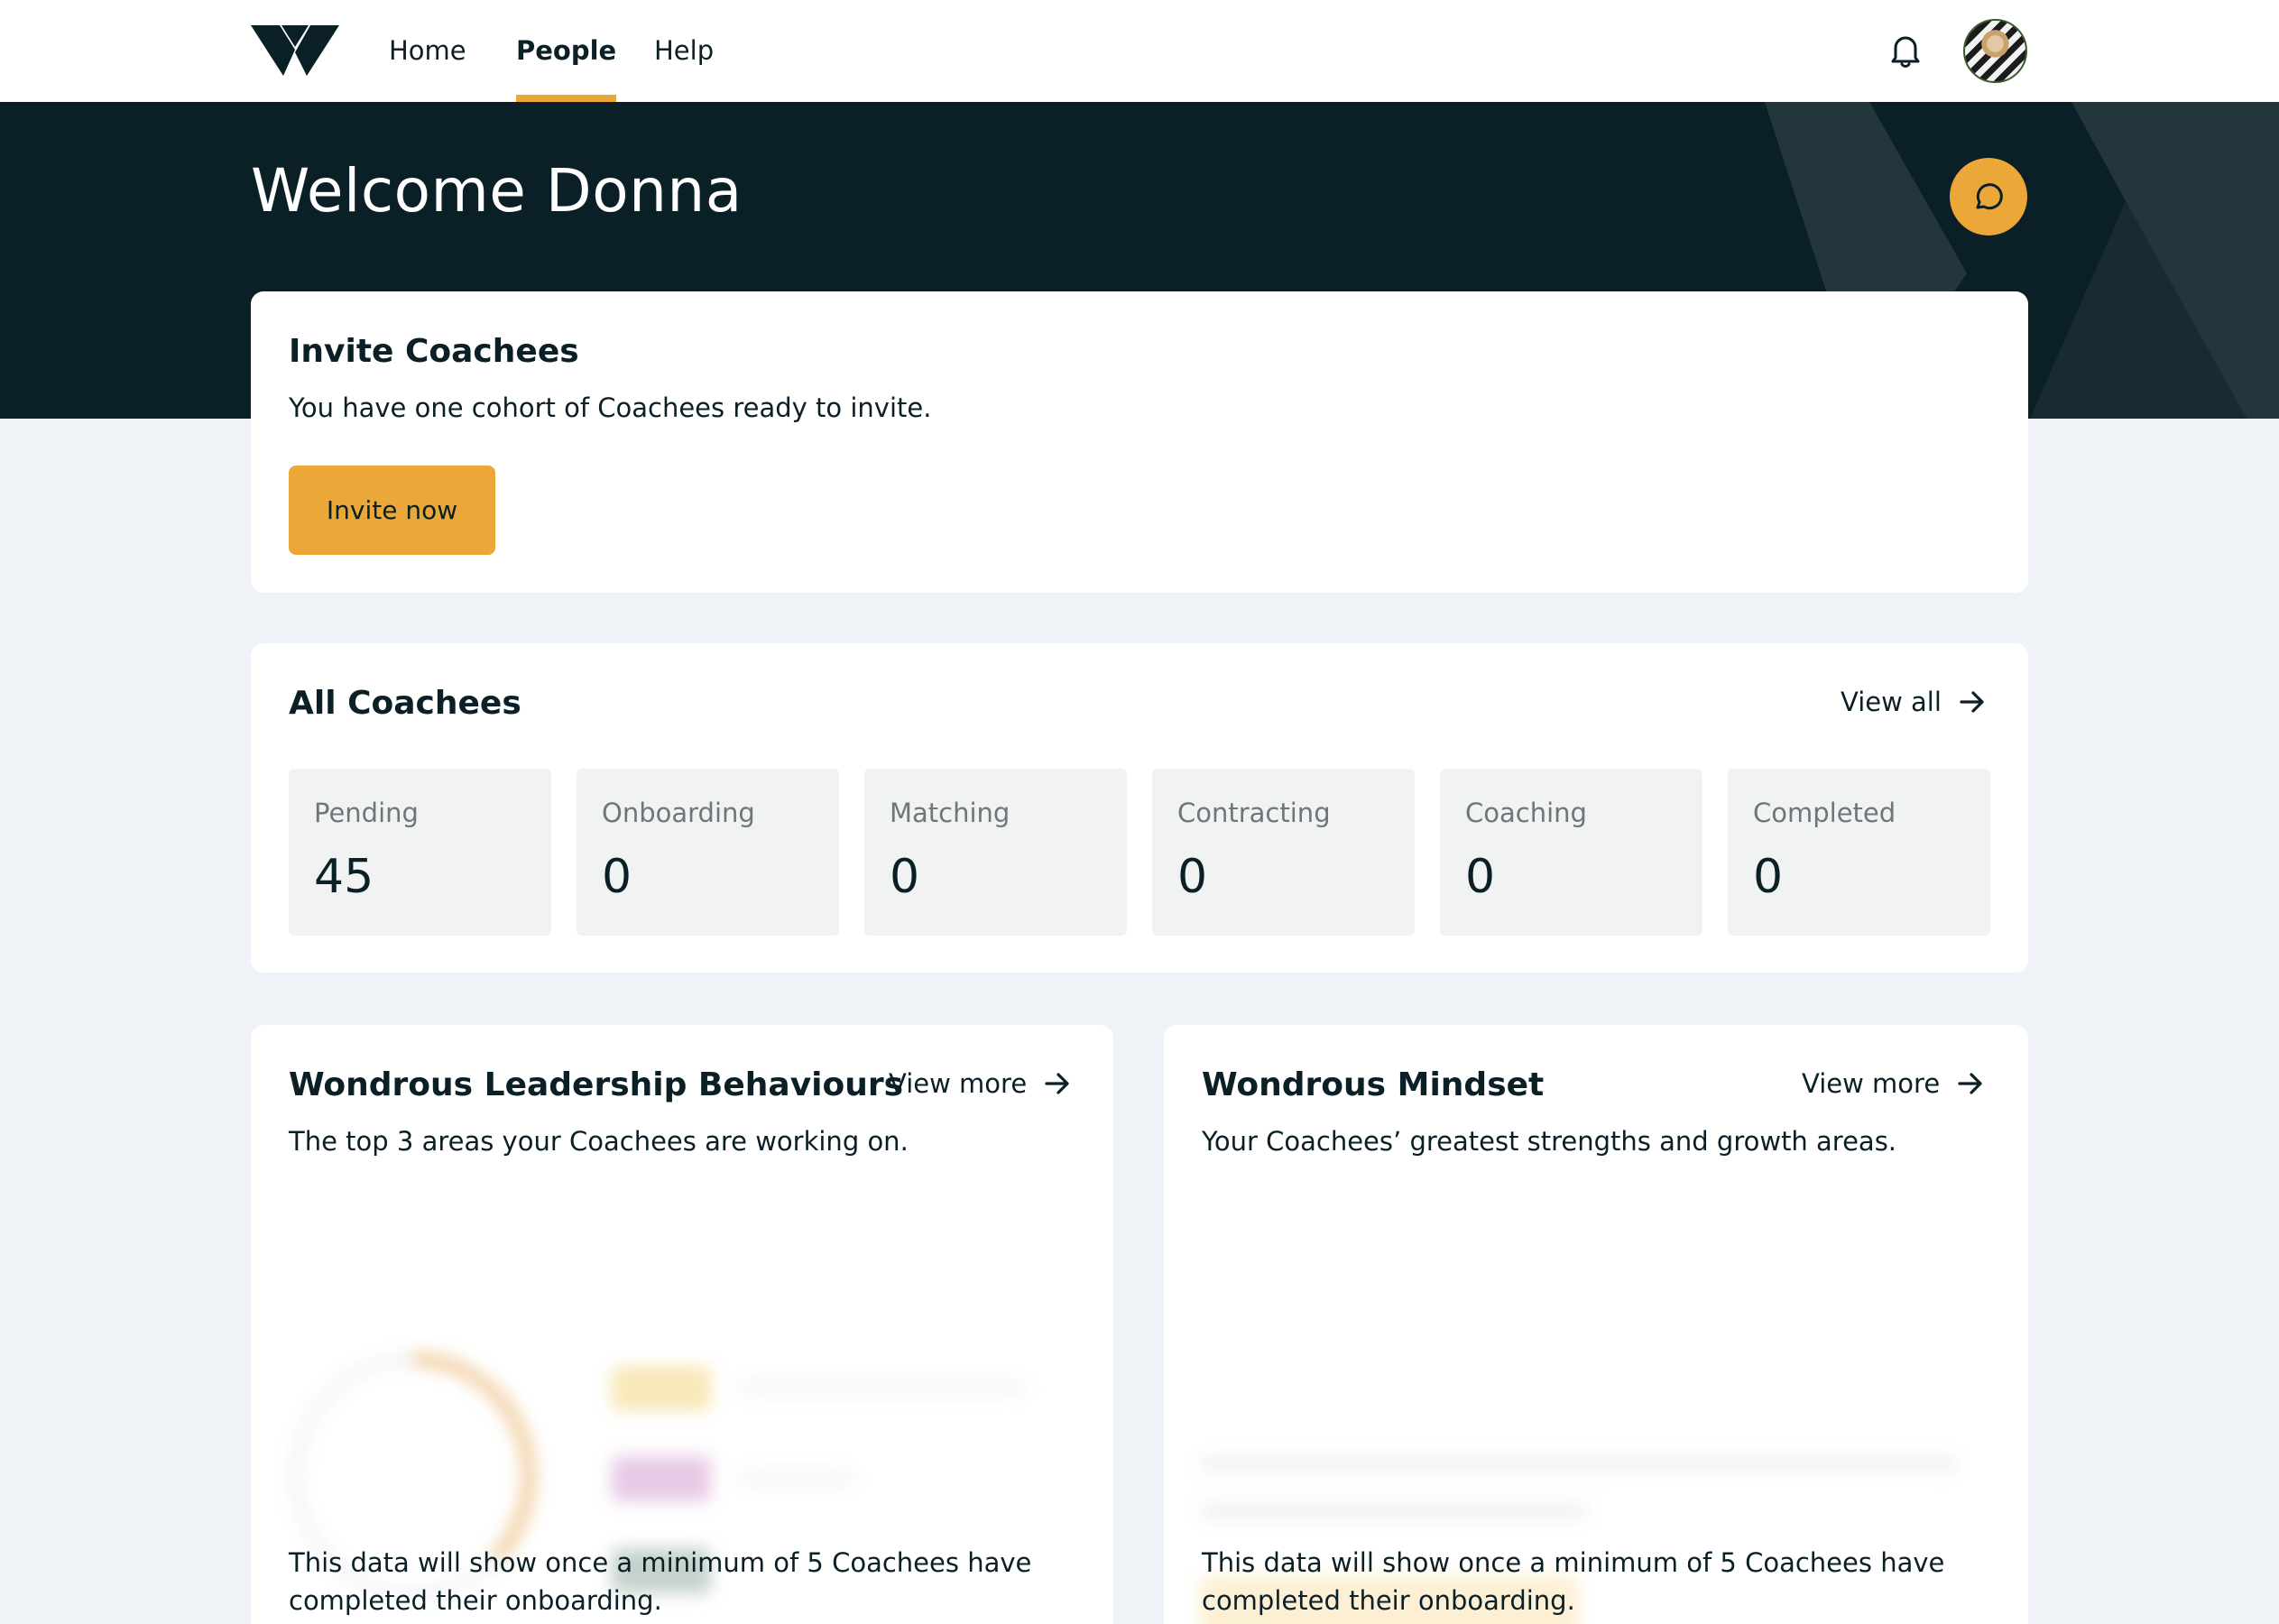 The image size is (2279, 1624). Describe the element at coordinates (420, 853) in the screenshot. I see `stat-pending: Pending 45` at that location.